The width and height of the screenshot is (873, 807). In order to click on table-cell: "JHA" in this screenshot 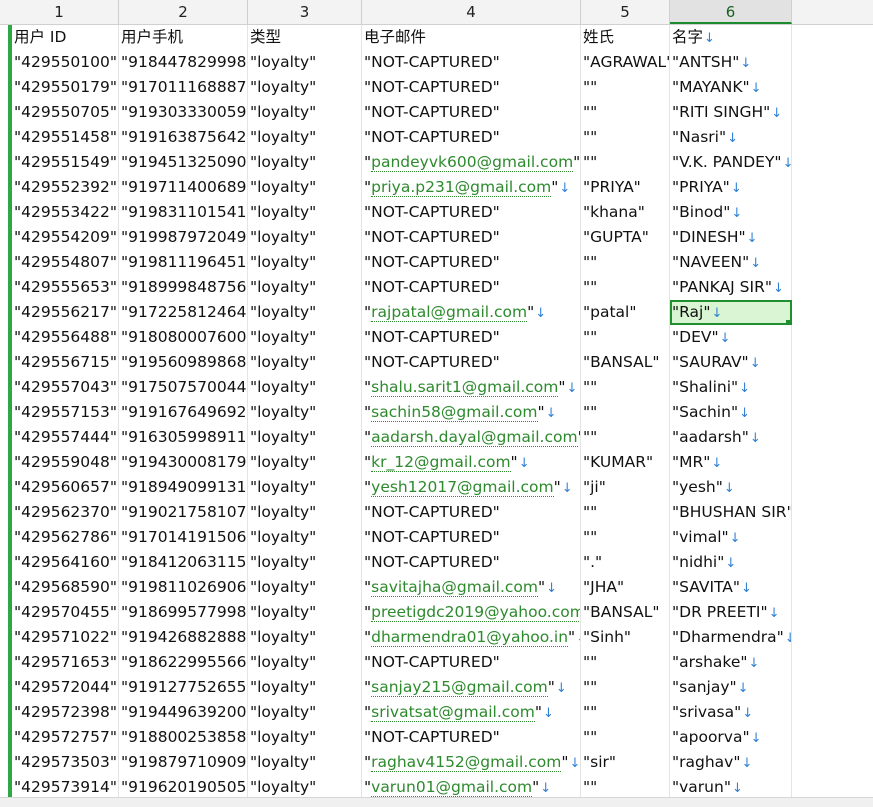, I will do `click(625, 587)`.